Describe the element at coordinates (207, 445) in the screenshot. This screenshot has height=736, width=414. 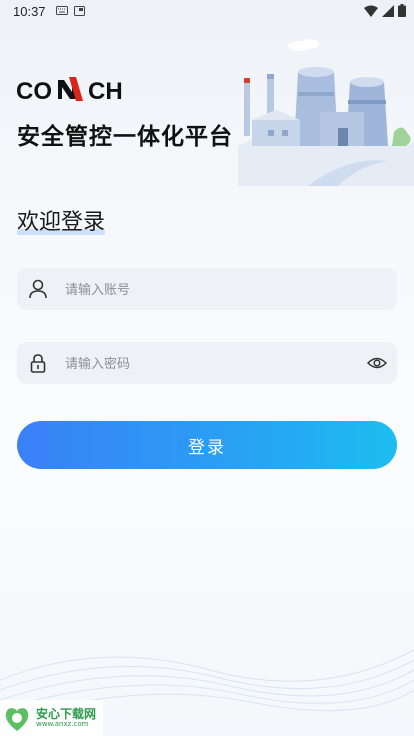
I see `login-button: 登录` at that location.